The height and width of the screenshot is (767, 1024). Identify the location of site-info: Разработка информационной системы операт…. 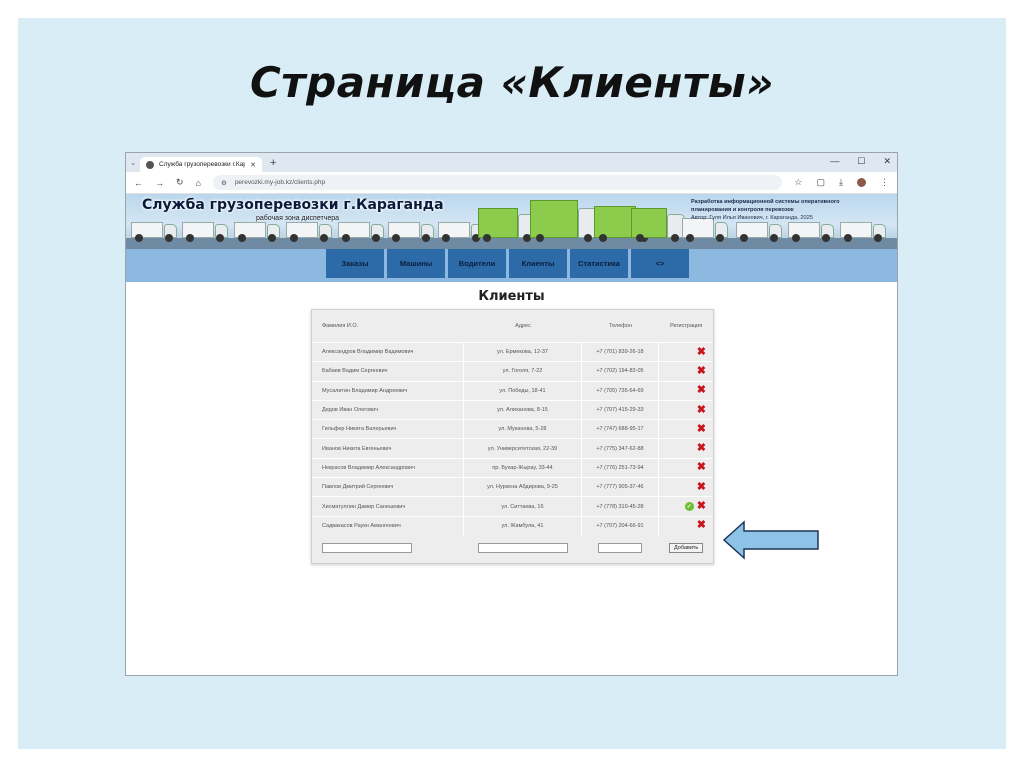
(793, 210).